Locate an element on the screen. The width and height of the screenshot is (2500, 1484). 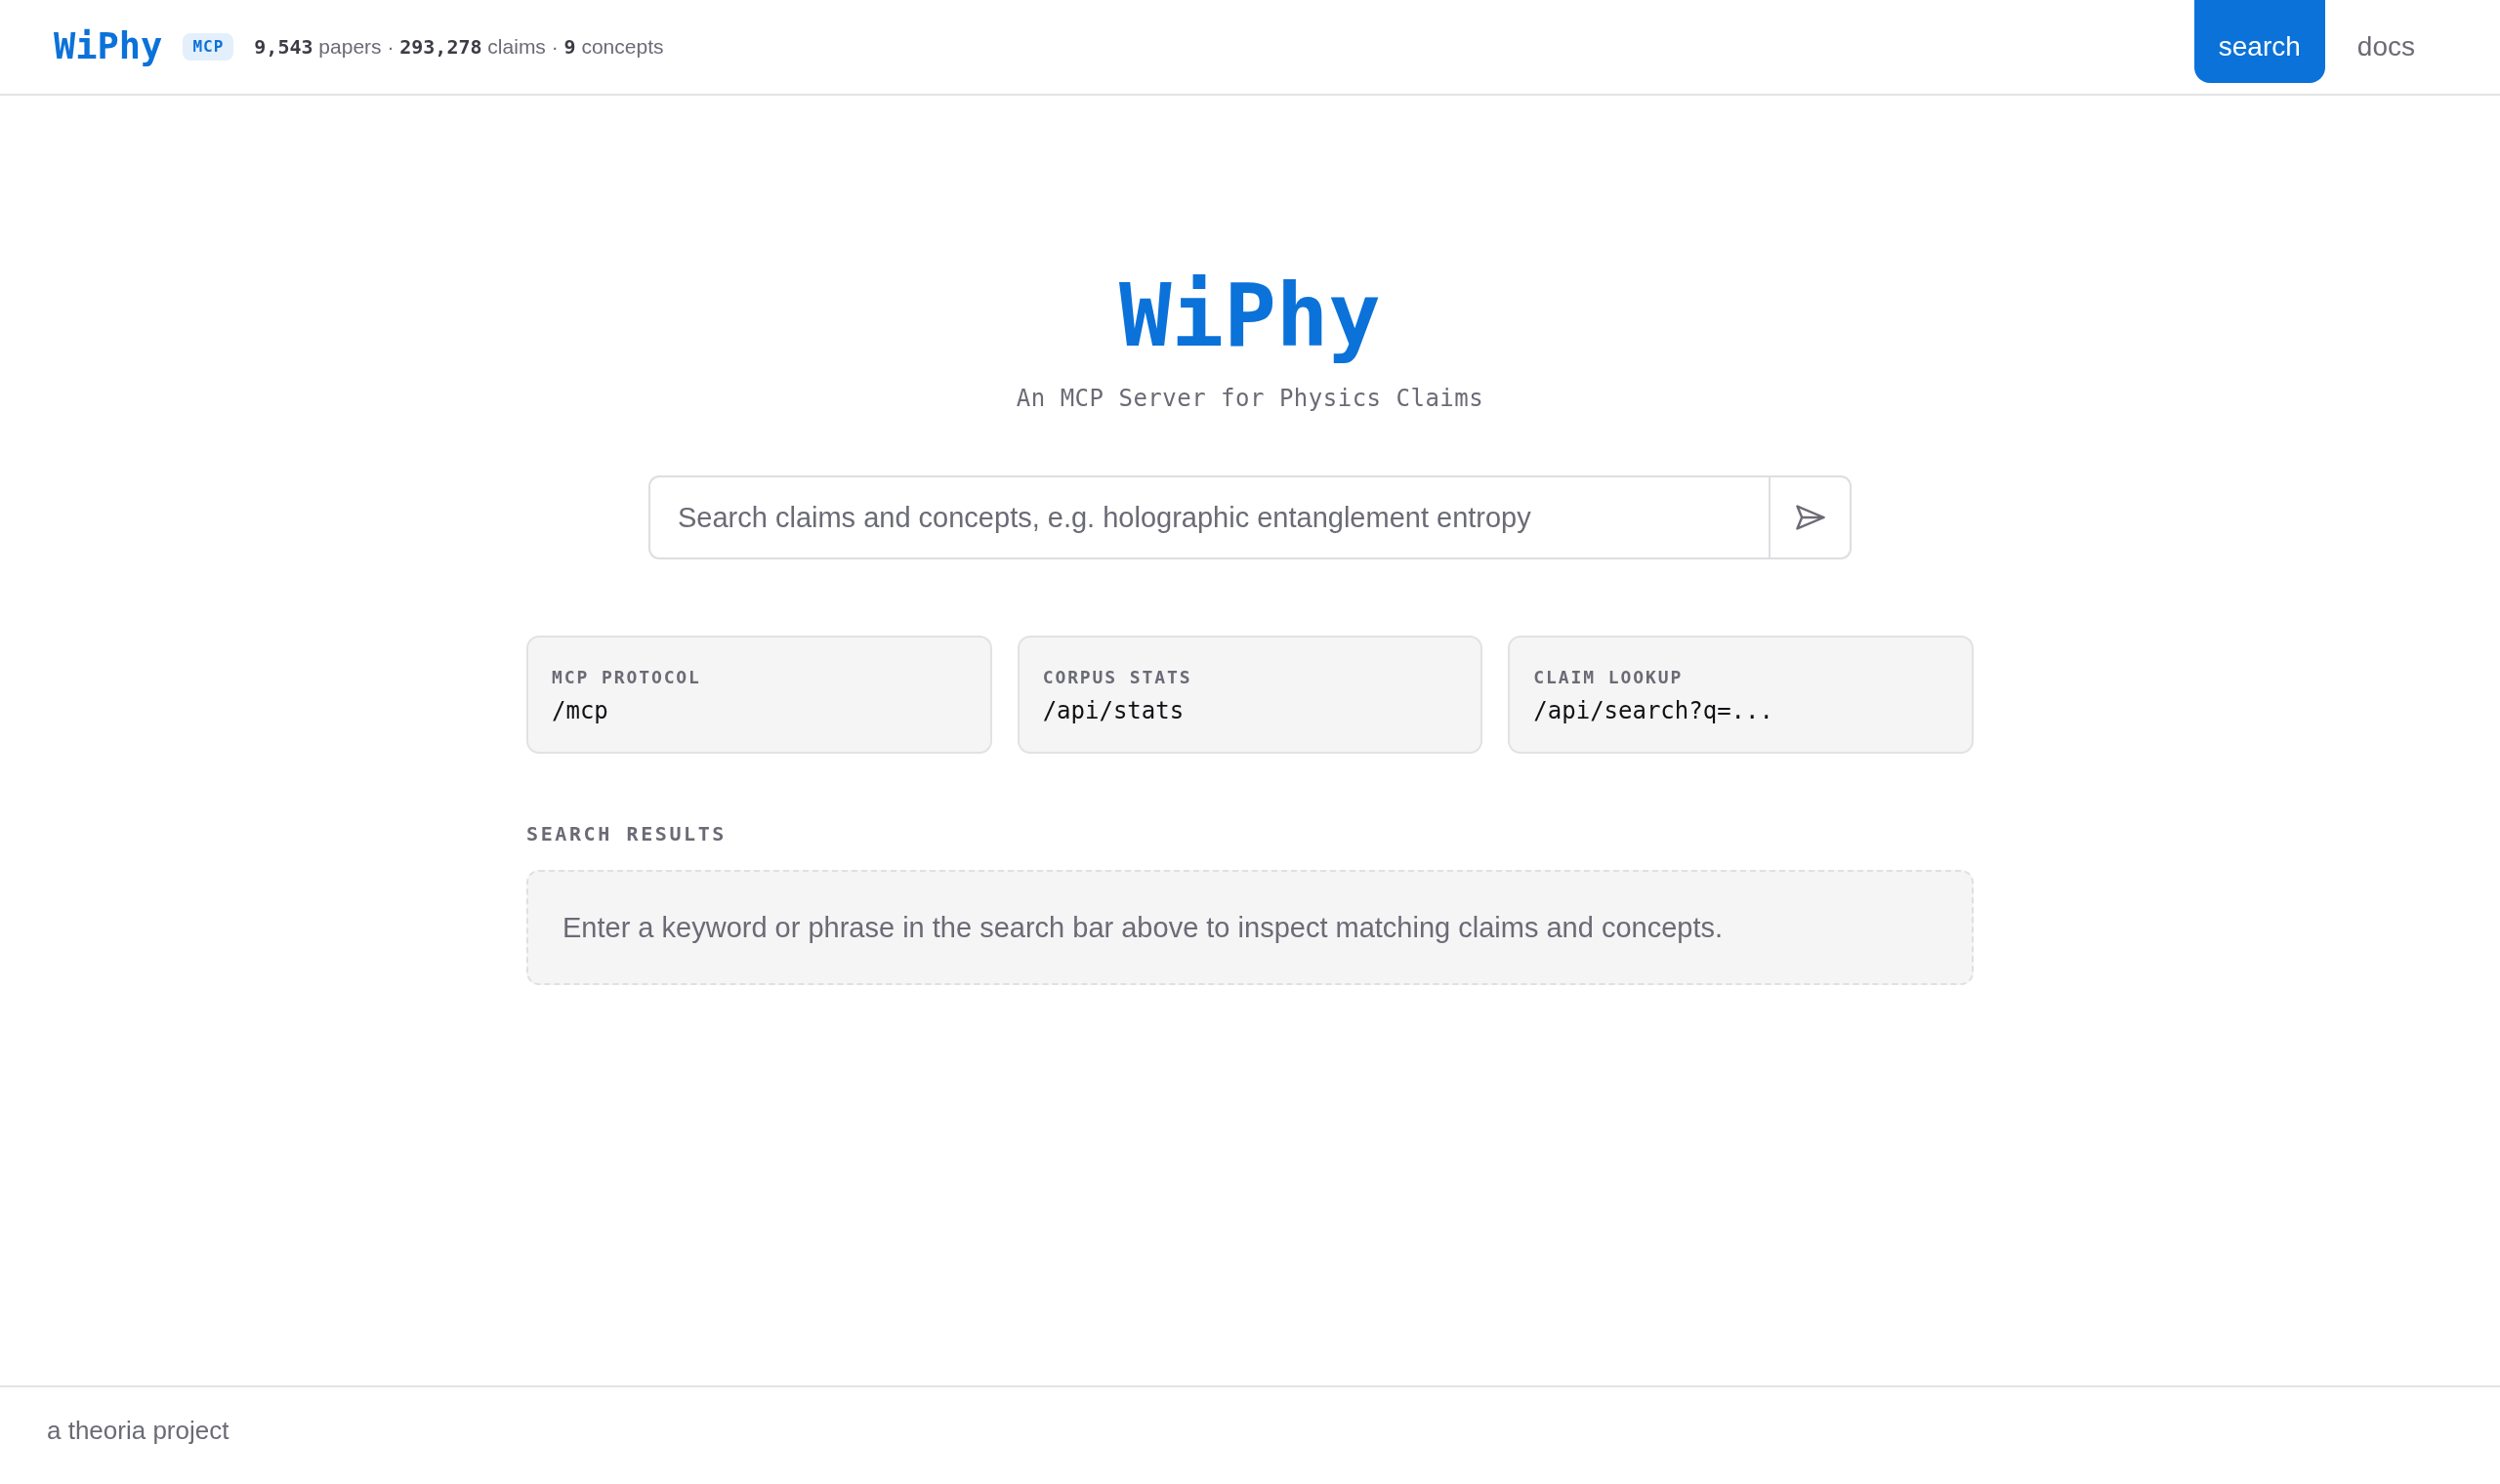
nav-tab: search is located at coordinates (2259, 41).